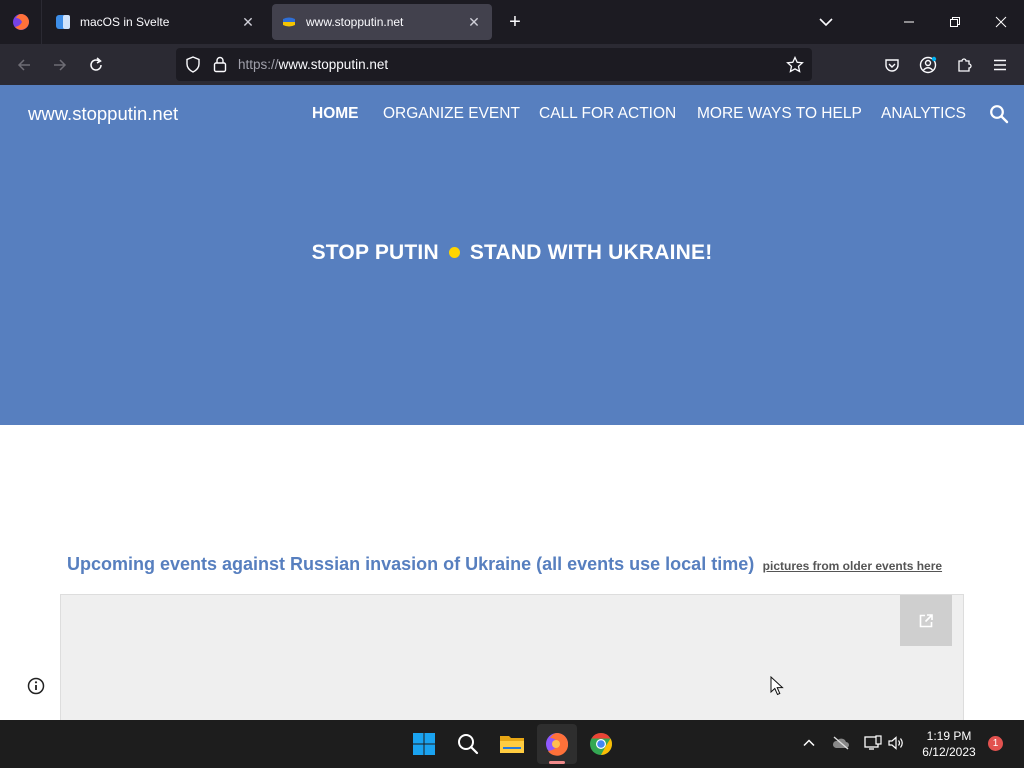  Describe the element at coordinates (494, 64) in the screenshot. I see `url-bar: https://www.stopputin.net` at that location.